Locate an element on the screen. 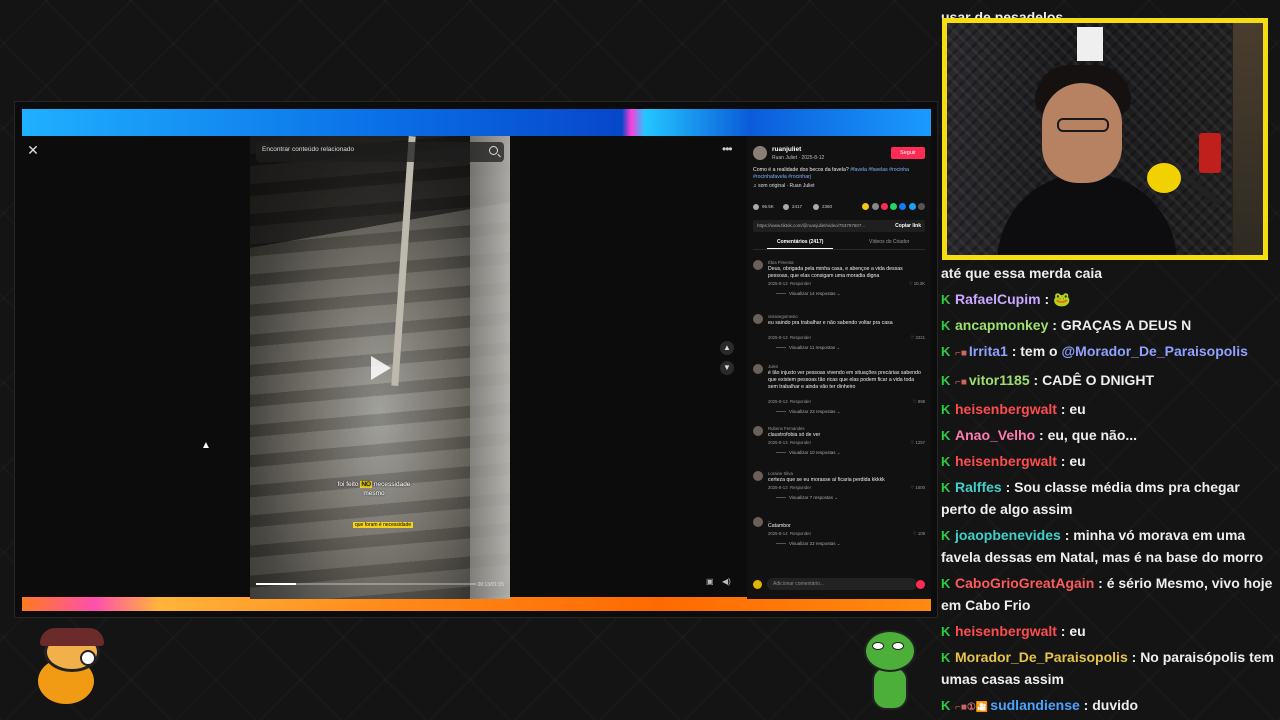 This screenshot has height=720, width=1280. comment-text: Catambor is located at coordinates (779, 526).